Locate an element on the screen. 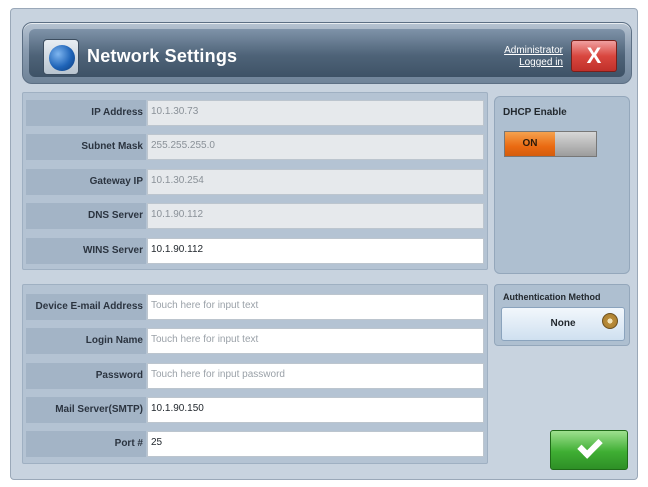 The width and height of the screenshot is (648, 487). auth-method-button: None is located at coordinates (563, 324).